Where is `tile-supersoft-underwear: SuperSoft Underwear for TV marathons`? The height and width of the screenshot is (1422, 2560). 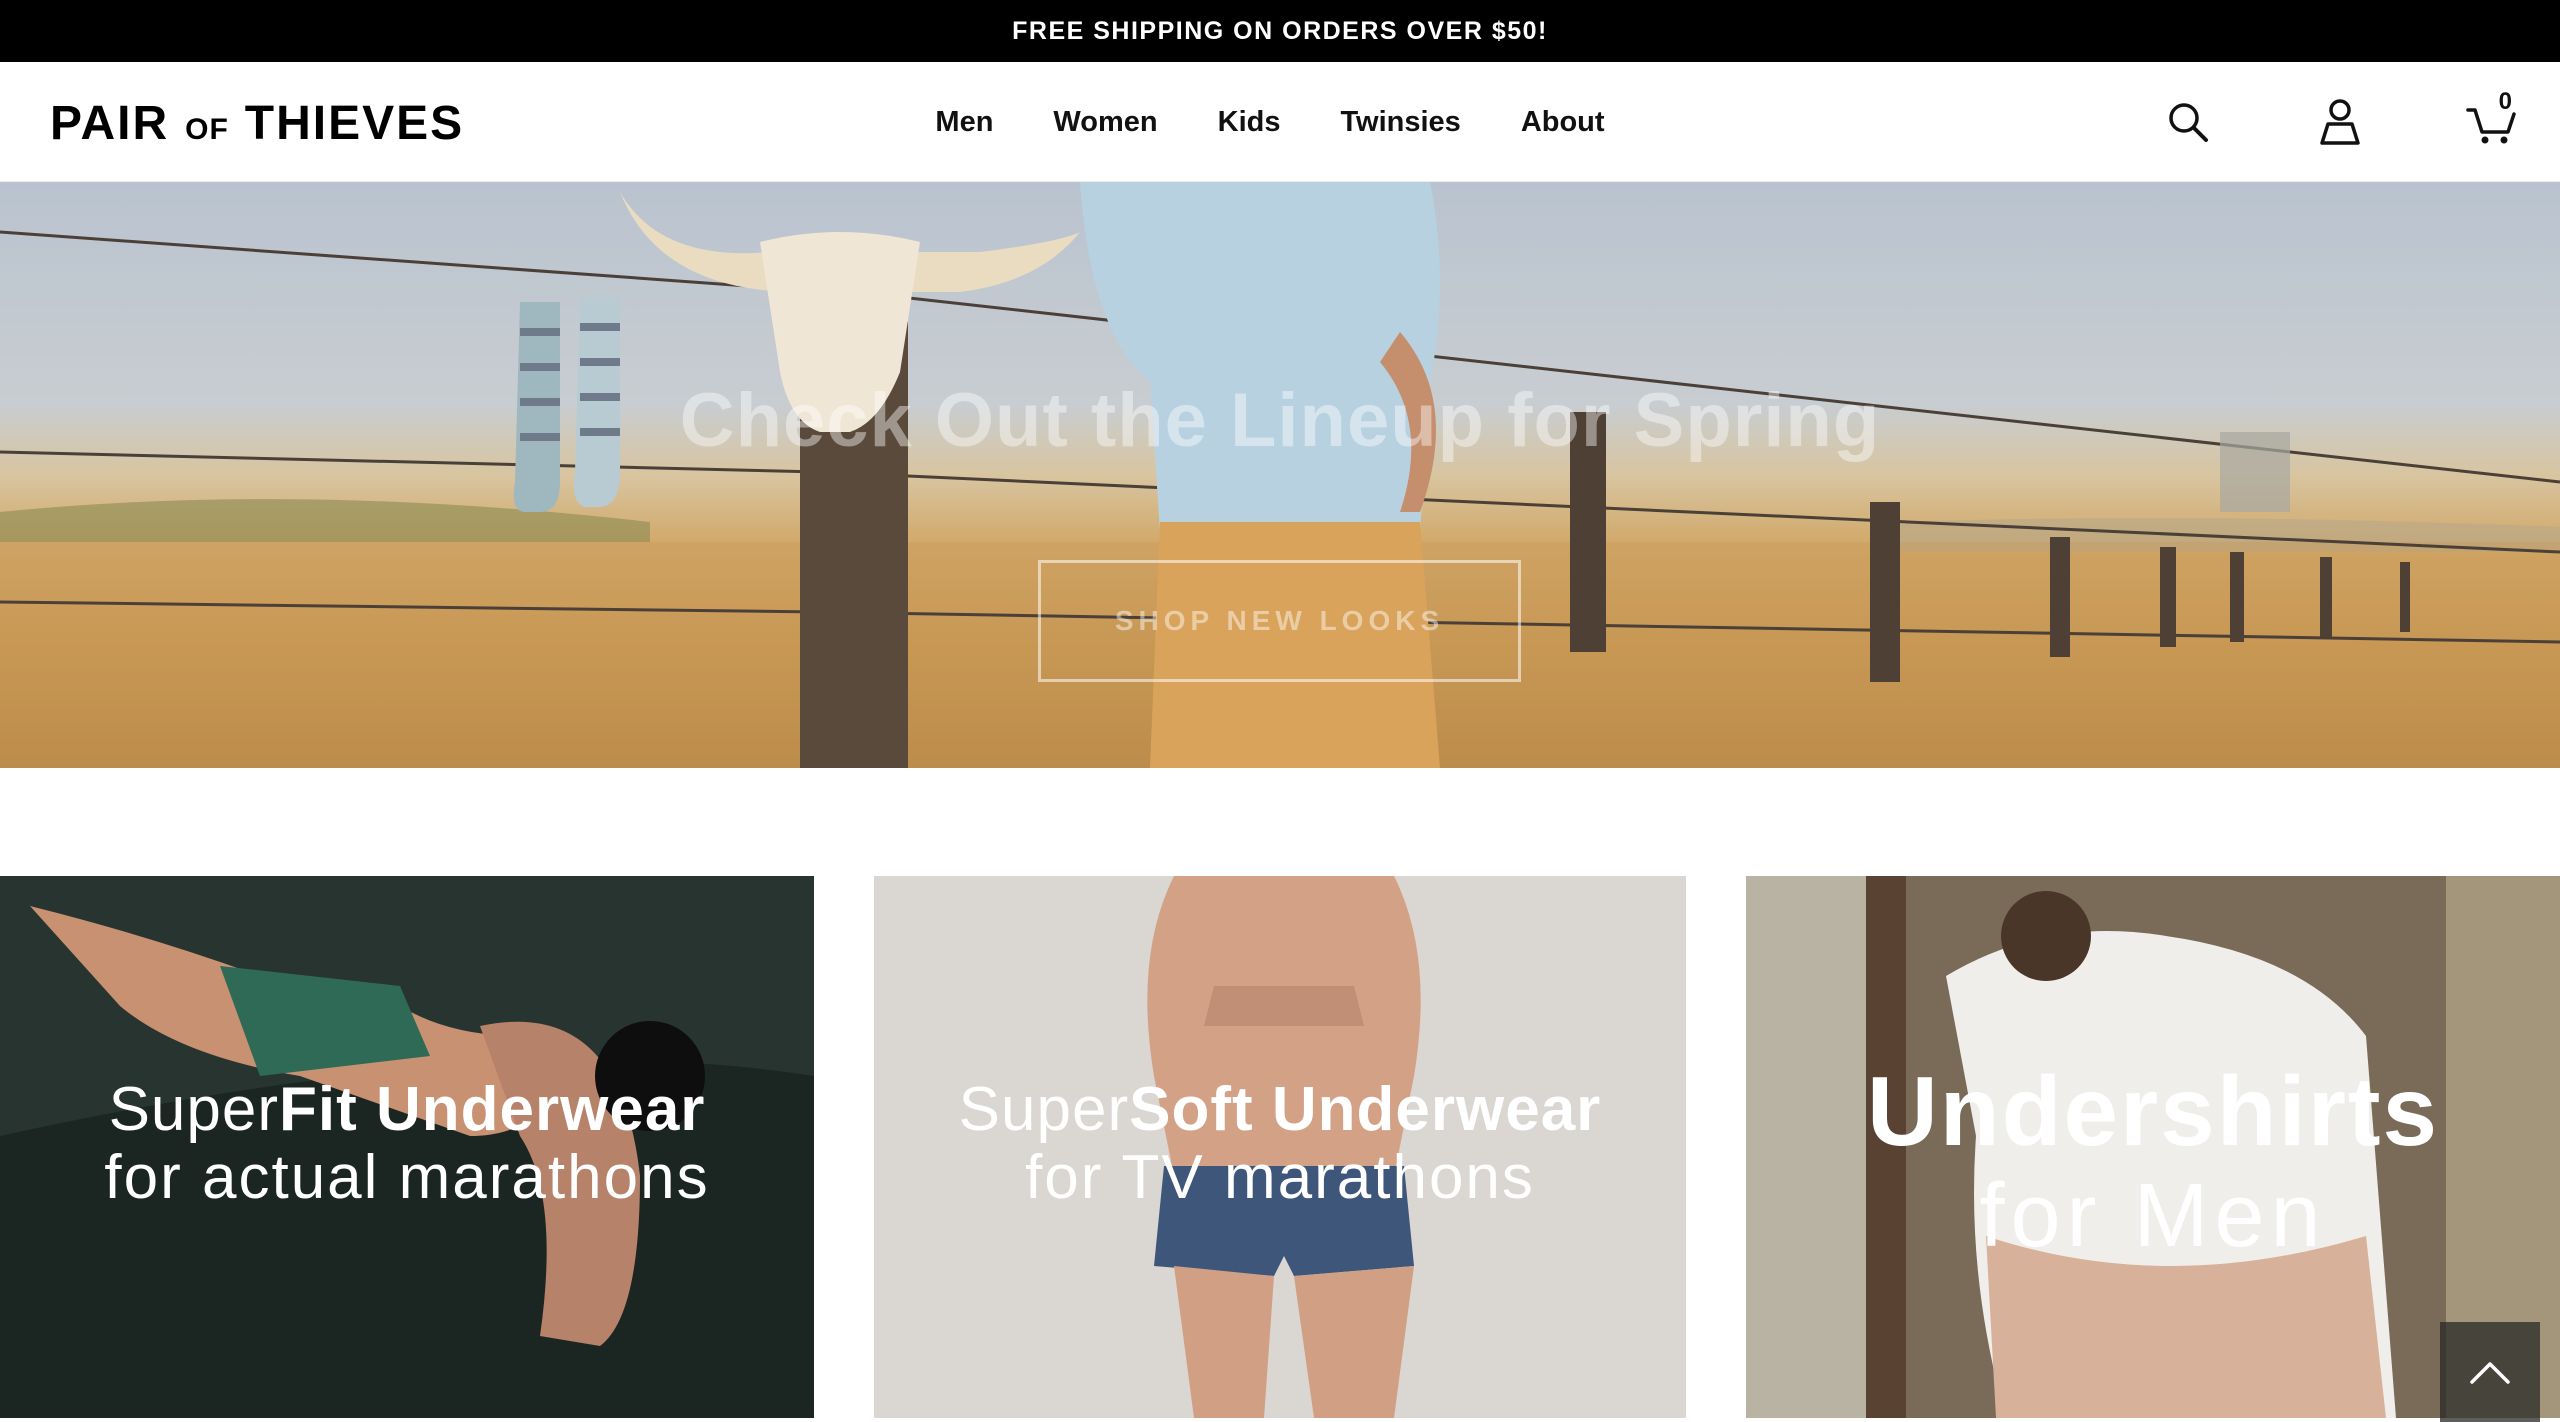
tile-supersoft-underwear: SuperSoft Underwear for TV marathons is located at coordinates (1280, 1147).